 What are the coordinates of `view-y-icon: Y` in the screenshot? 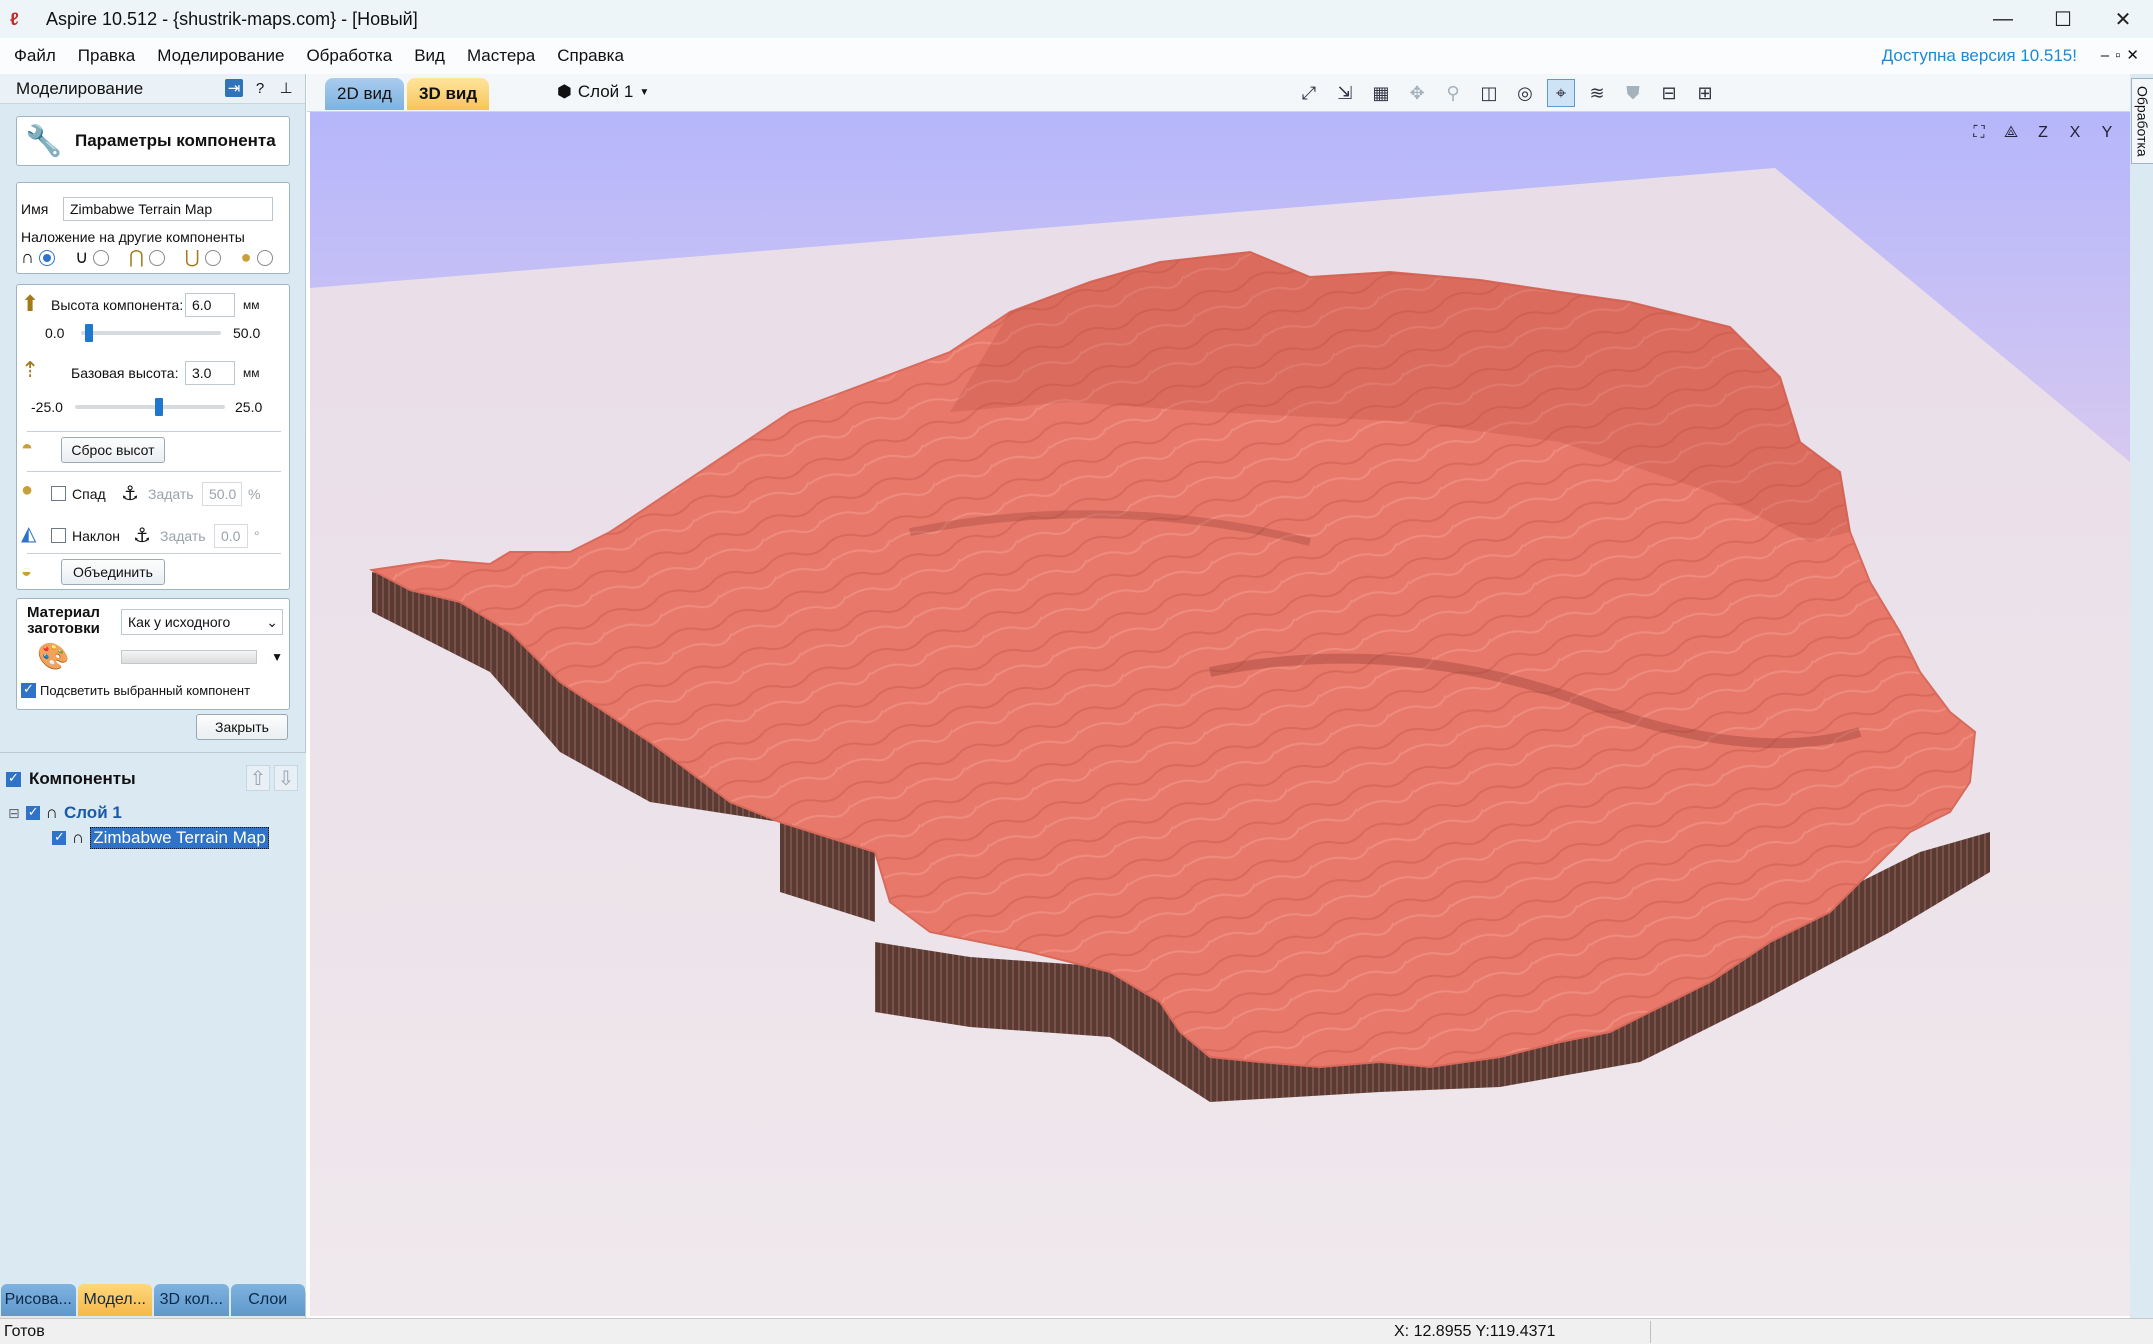 It's located at (2107, 133).